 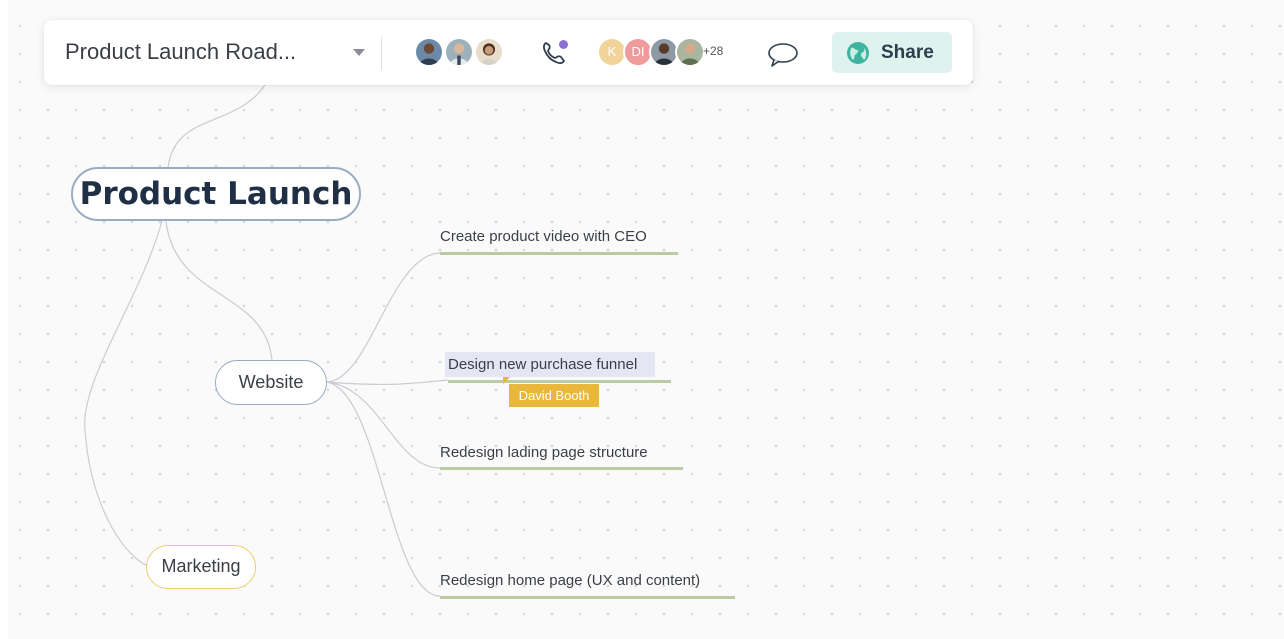 I want to click on task-node: Create product video with CEO, so click(x=543, y=236).